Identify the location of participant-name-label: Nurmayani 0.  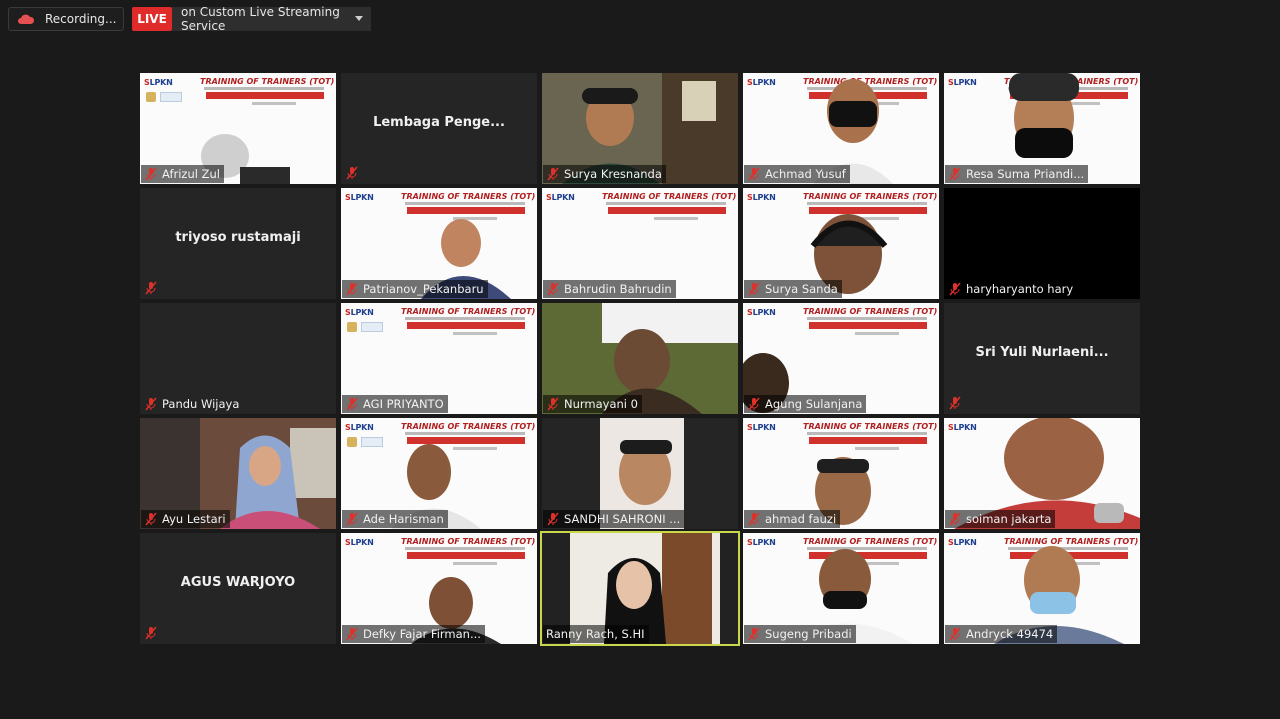
(592, 404).